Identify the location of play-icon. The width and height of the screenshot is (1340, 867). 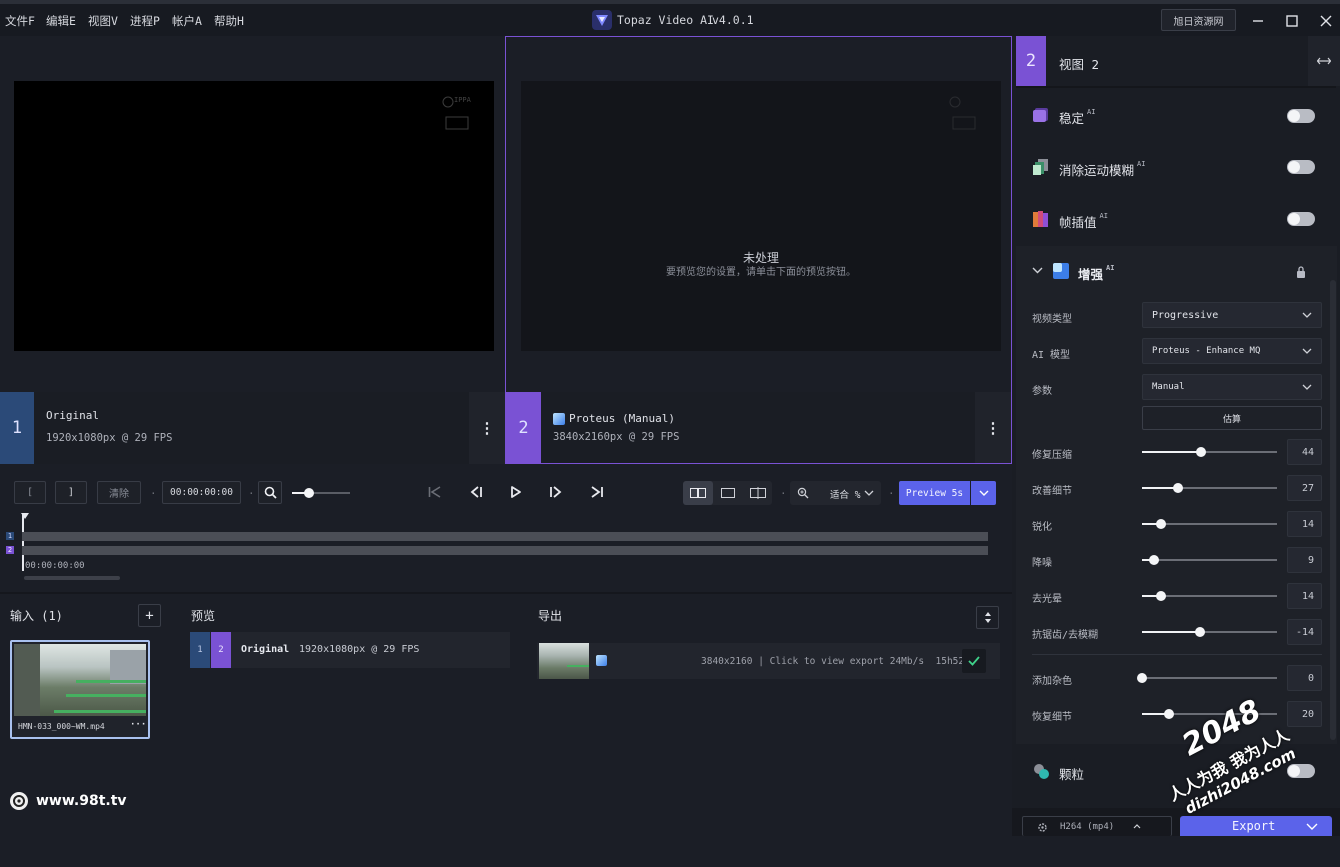
(516, 492).